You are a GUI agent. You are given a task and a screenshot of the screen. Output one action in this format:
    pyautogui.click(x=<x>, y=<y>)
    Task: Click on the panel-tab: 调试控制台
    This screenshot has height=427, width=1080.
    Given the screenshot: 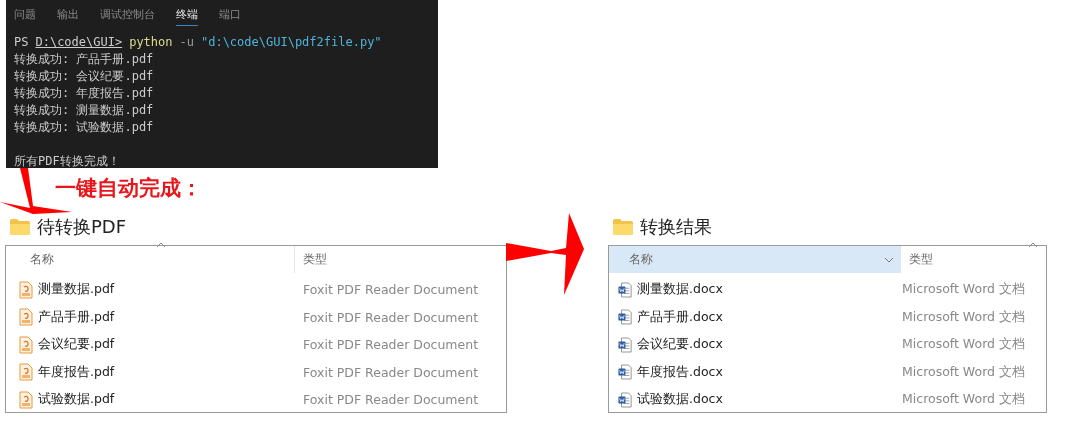 What is the action you would take?
    pyautogui.click(x=127, y=14)
    